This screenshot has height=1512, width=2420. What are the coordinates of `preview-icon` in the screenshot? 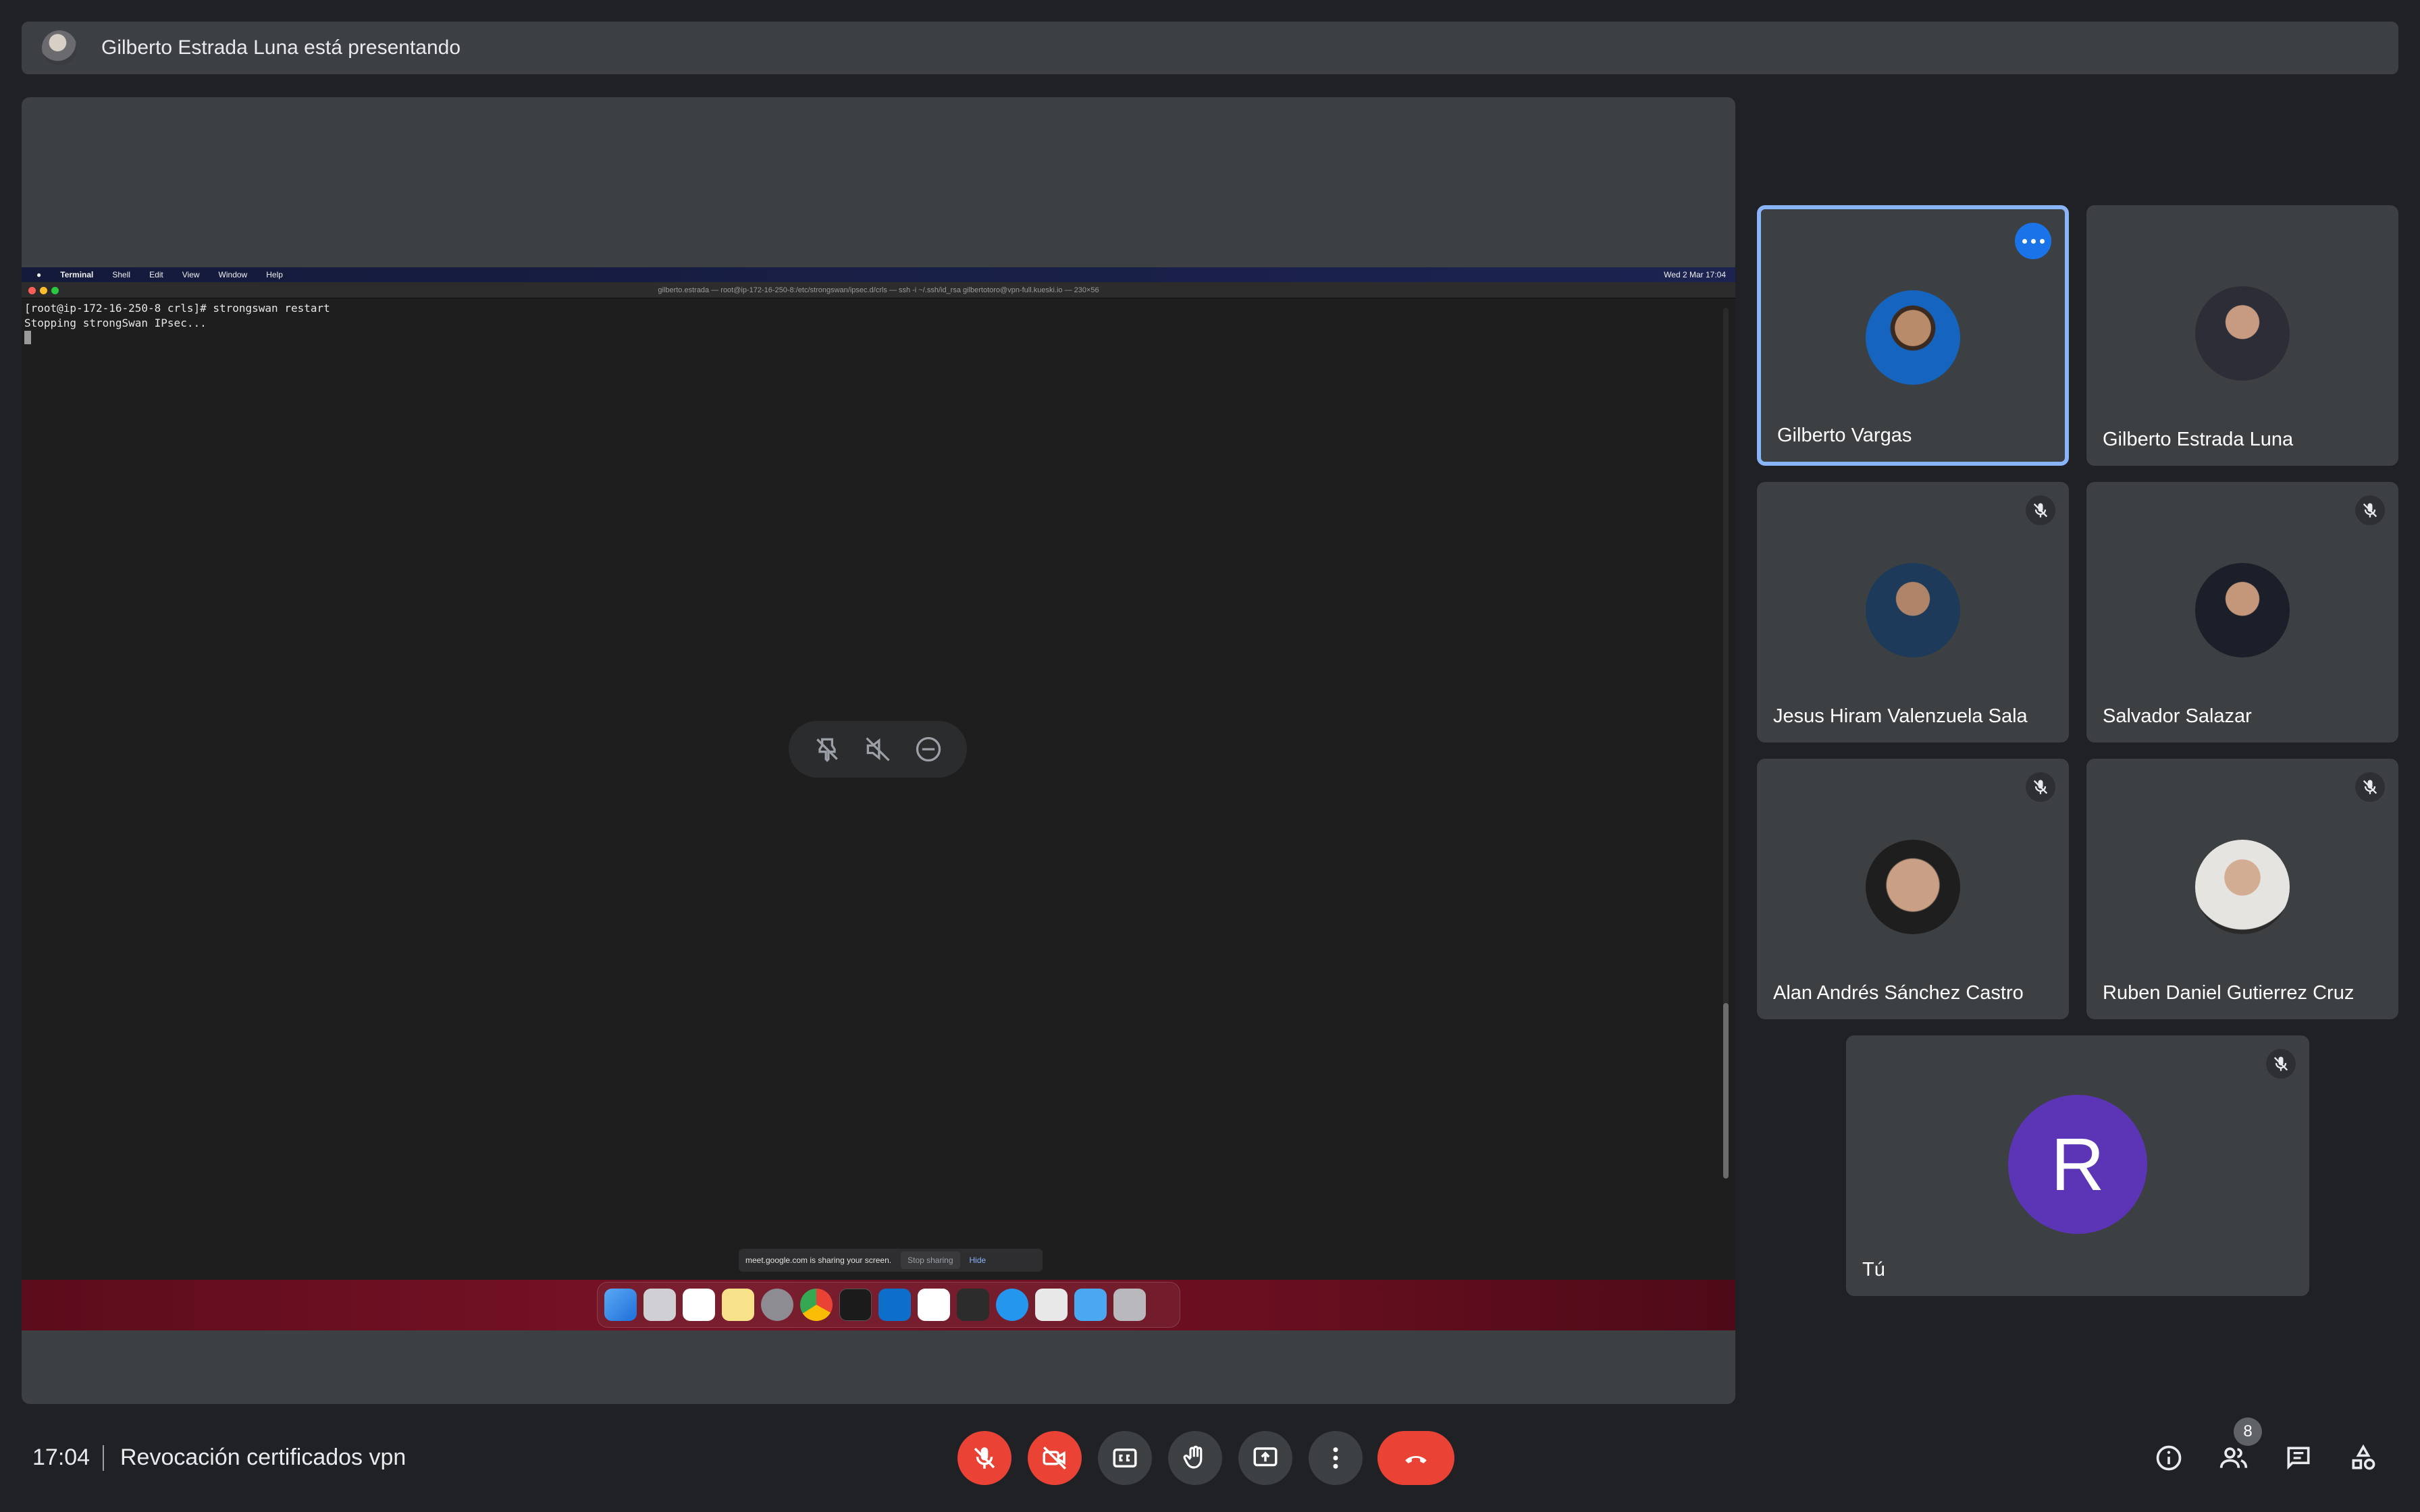 It's located at (1051, 1305).